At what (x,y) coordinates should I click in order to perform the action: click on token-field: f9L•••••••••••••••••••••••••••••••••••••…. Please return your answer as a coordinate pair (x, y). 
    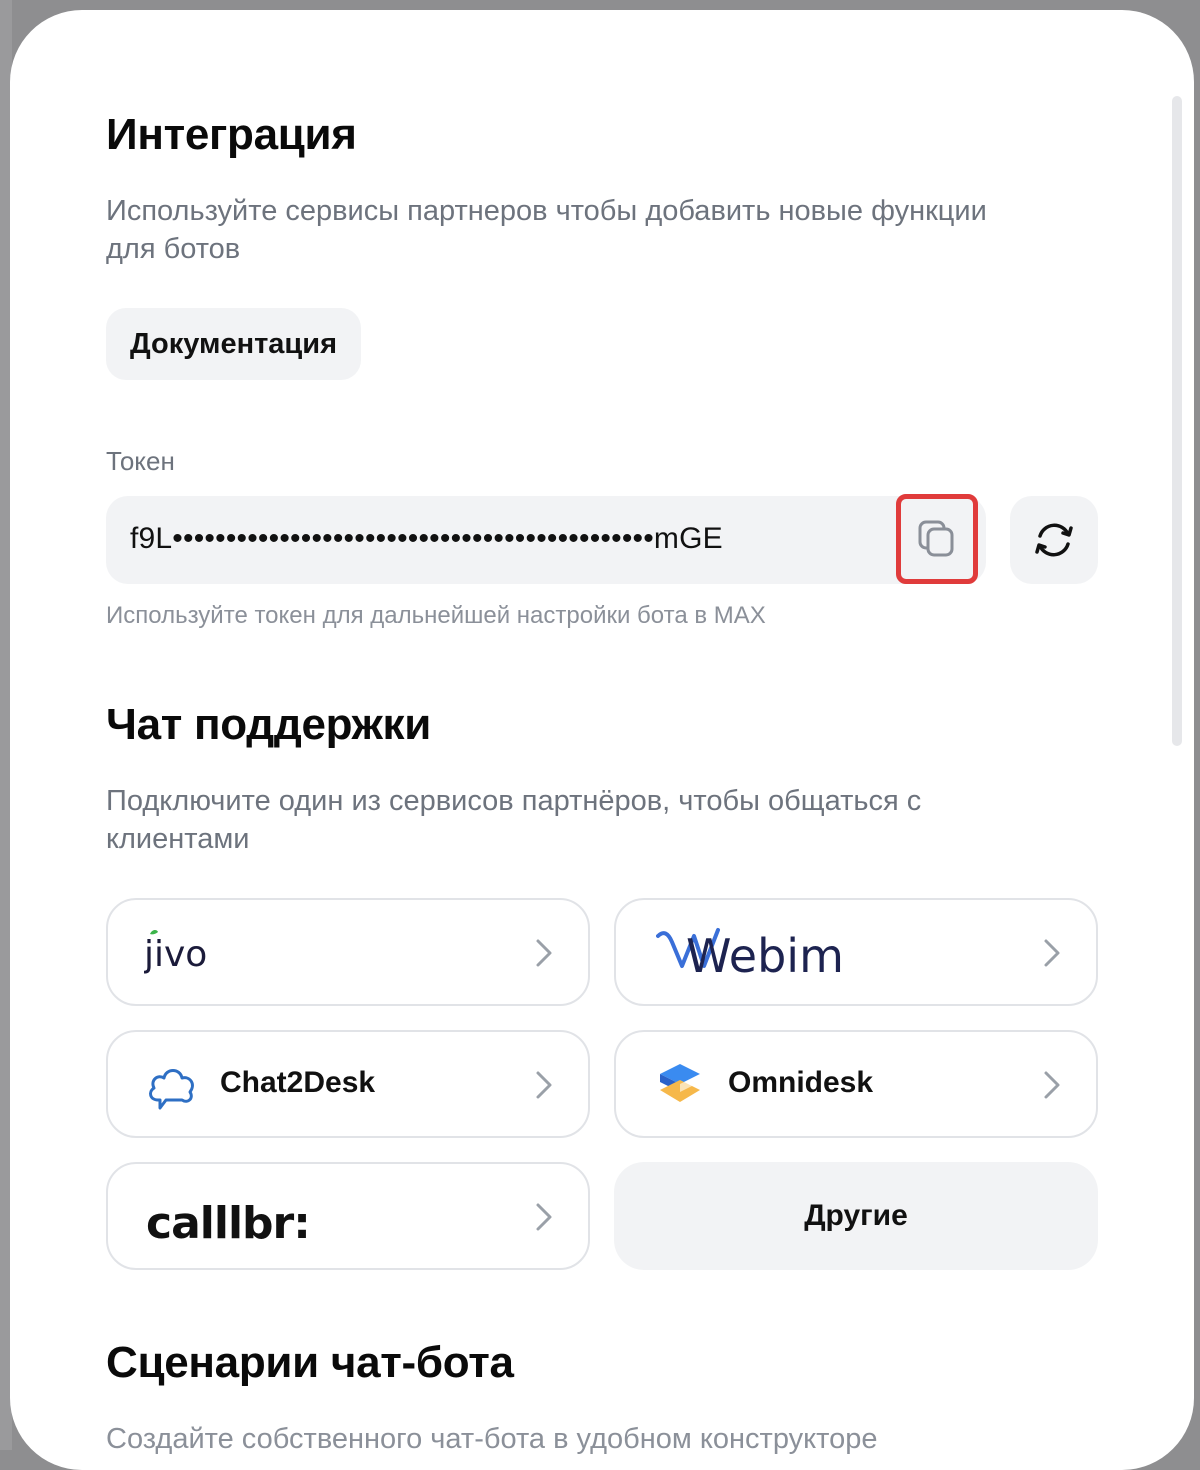
    Looking at the image, I should click on (546, 540).